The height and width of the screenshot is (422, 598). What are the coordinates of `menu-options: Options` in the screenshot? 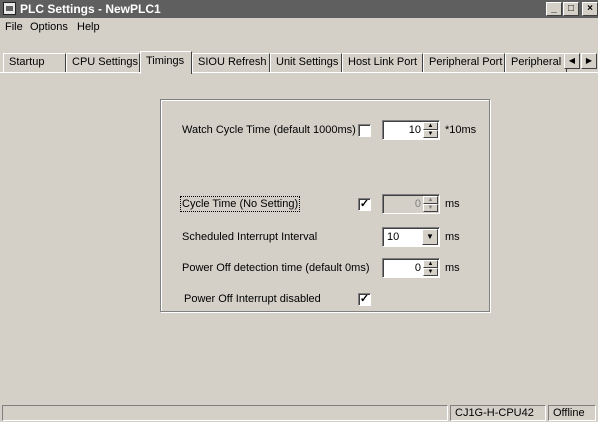 It's located at (49, 27).